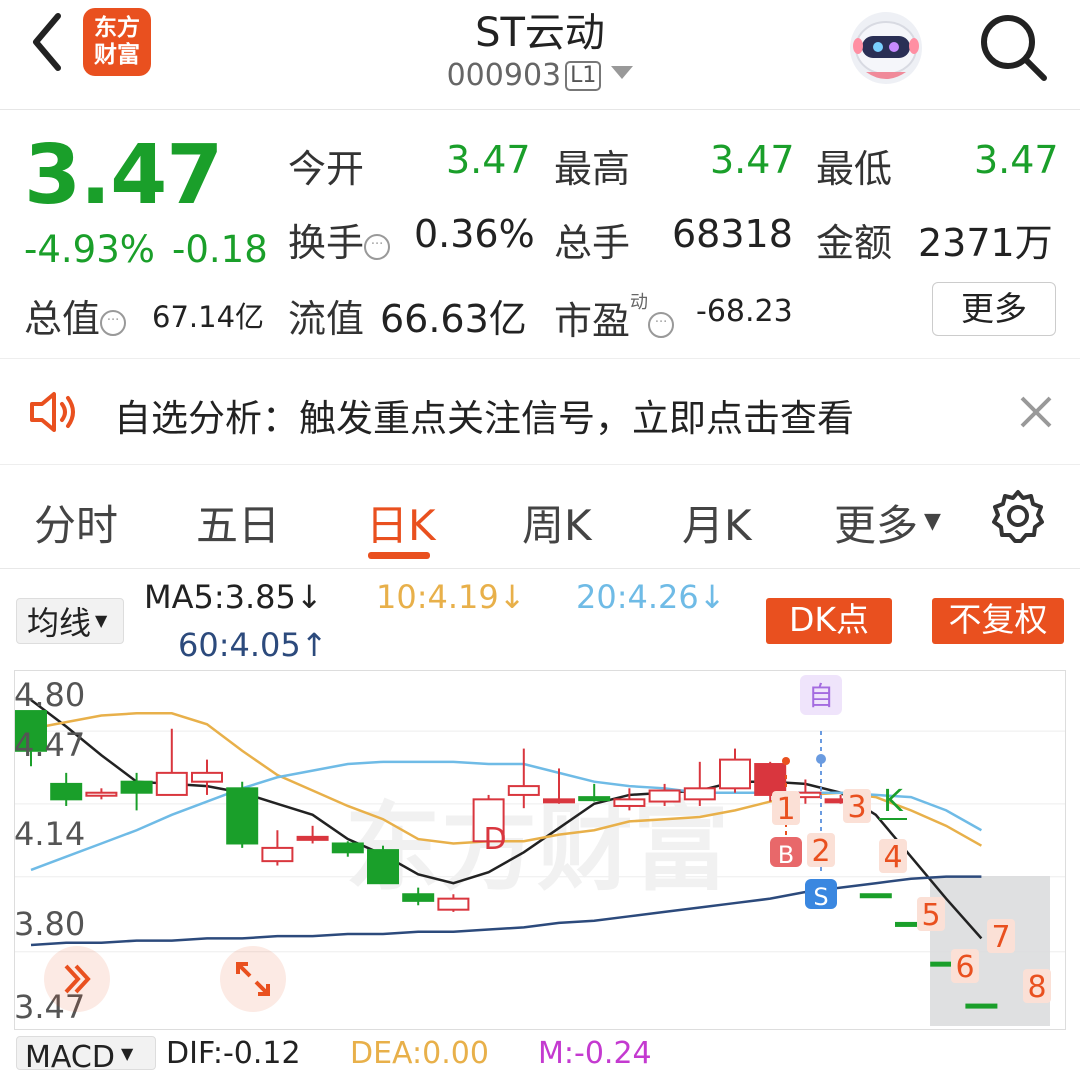  Describe the element at coordinates (994, 309) in the screenshot. I see `more-quote-button: 更多` at that location.